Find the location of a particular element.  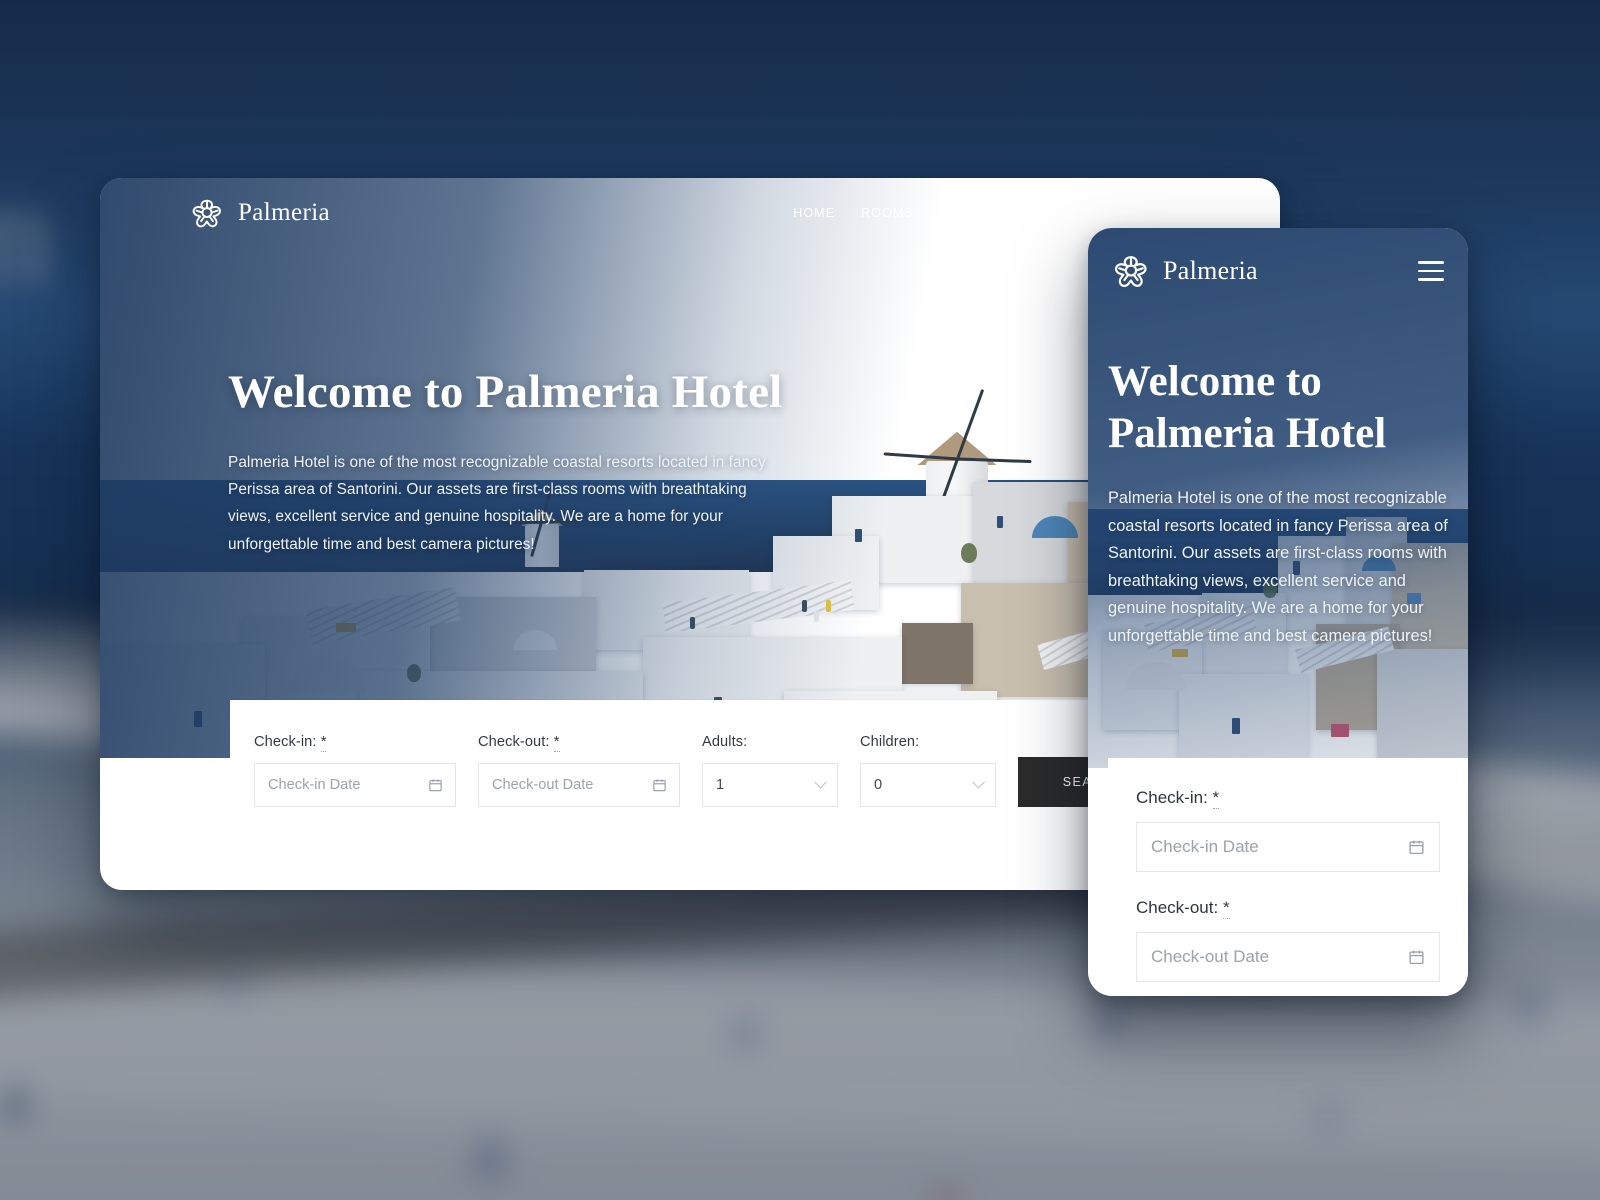

nav-item-rooms-label: ROOMS is located at coordinates (887, 212).